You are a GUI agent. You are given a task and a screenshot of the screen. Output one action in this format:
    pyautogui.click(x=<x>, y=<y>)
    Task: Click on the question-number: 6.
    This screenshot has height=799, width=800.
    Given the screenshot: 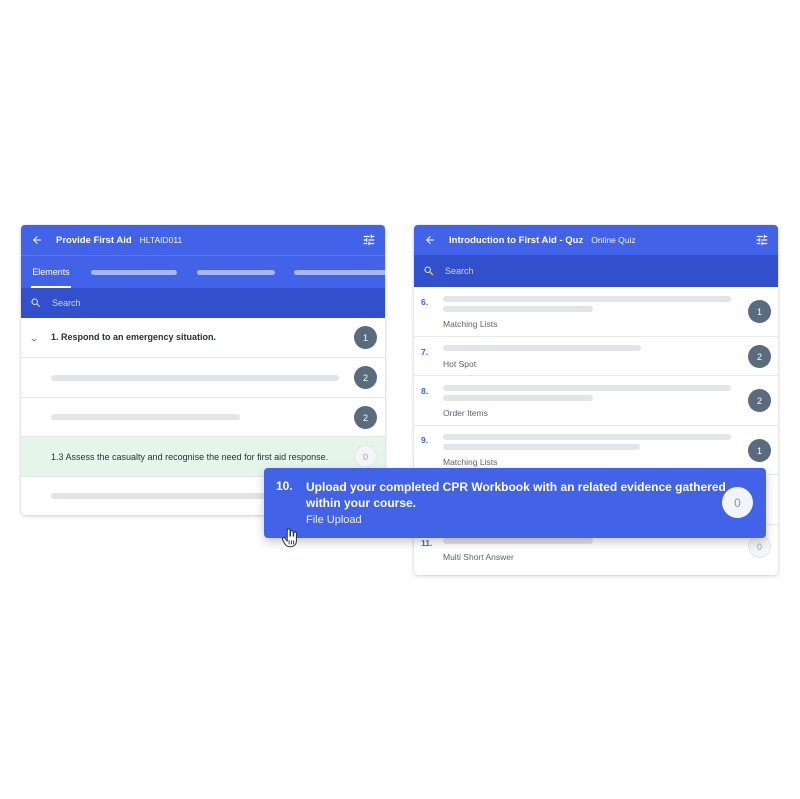 What is the action you would take?
    pyautogui.click(x=425, y=302)
    